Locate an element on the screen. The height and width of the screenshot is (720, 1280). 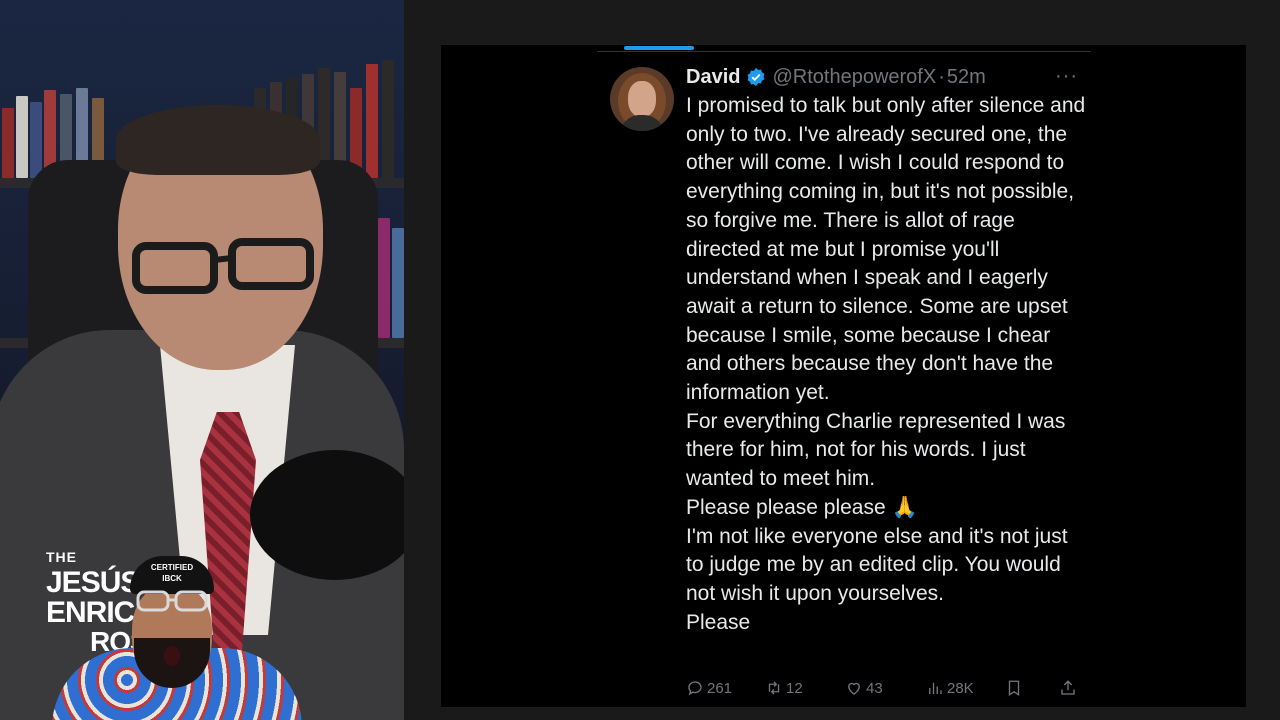
repost-icon is located at coordinates (774, 688).